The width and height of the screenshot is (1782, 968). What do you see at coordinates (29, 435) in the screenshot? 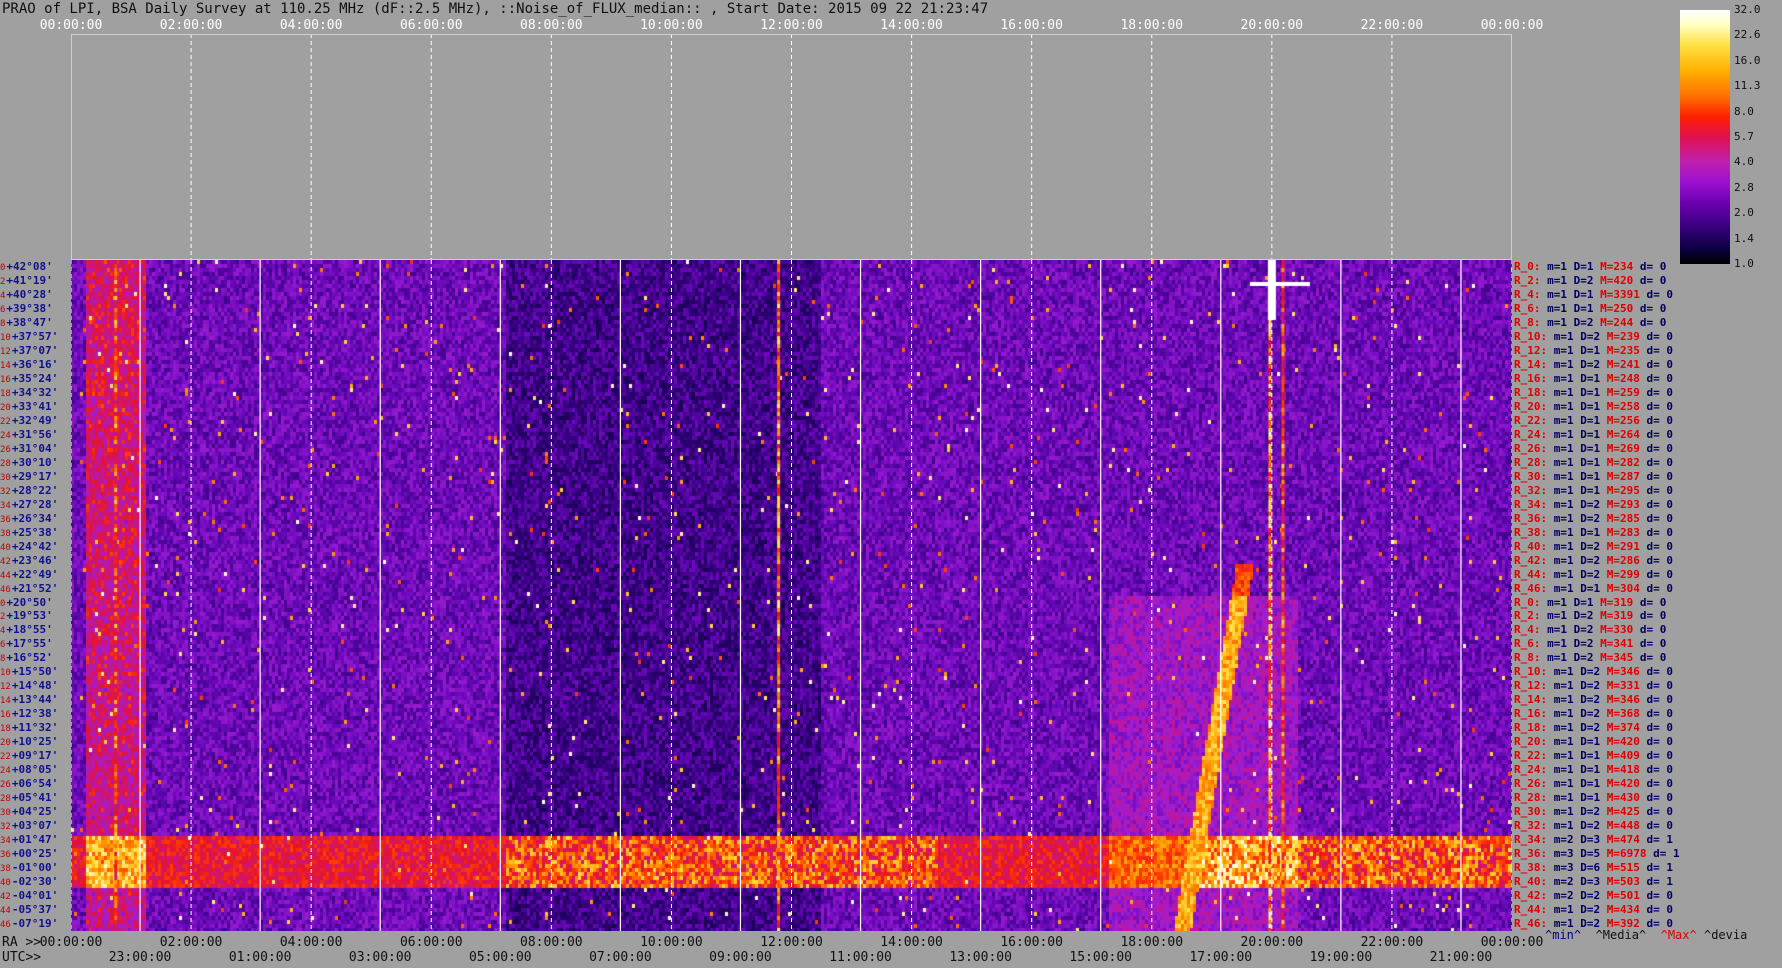
I see `declination-label: 24+31°56'` at bounding box center [29, 435].